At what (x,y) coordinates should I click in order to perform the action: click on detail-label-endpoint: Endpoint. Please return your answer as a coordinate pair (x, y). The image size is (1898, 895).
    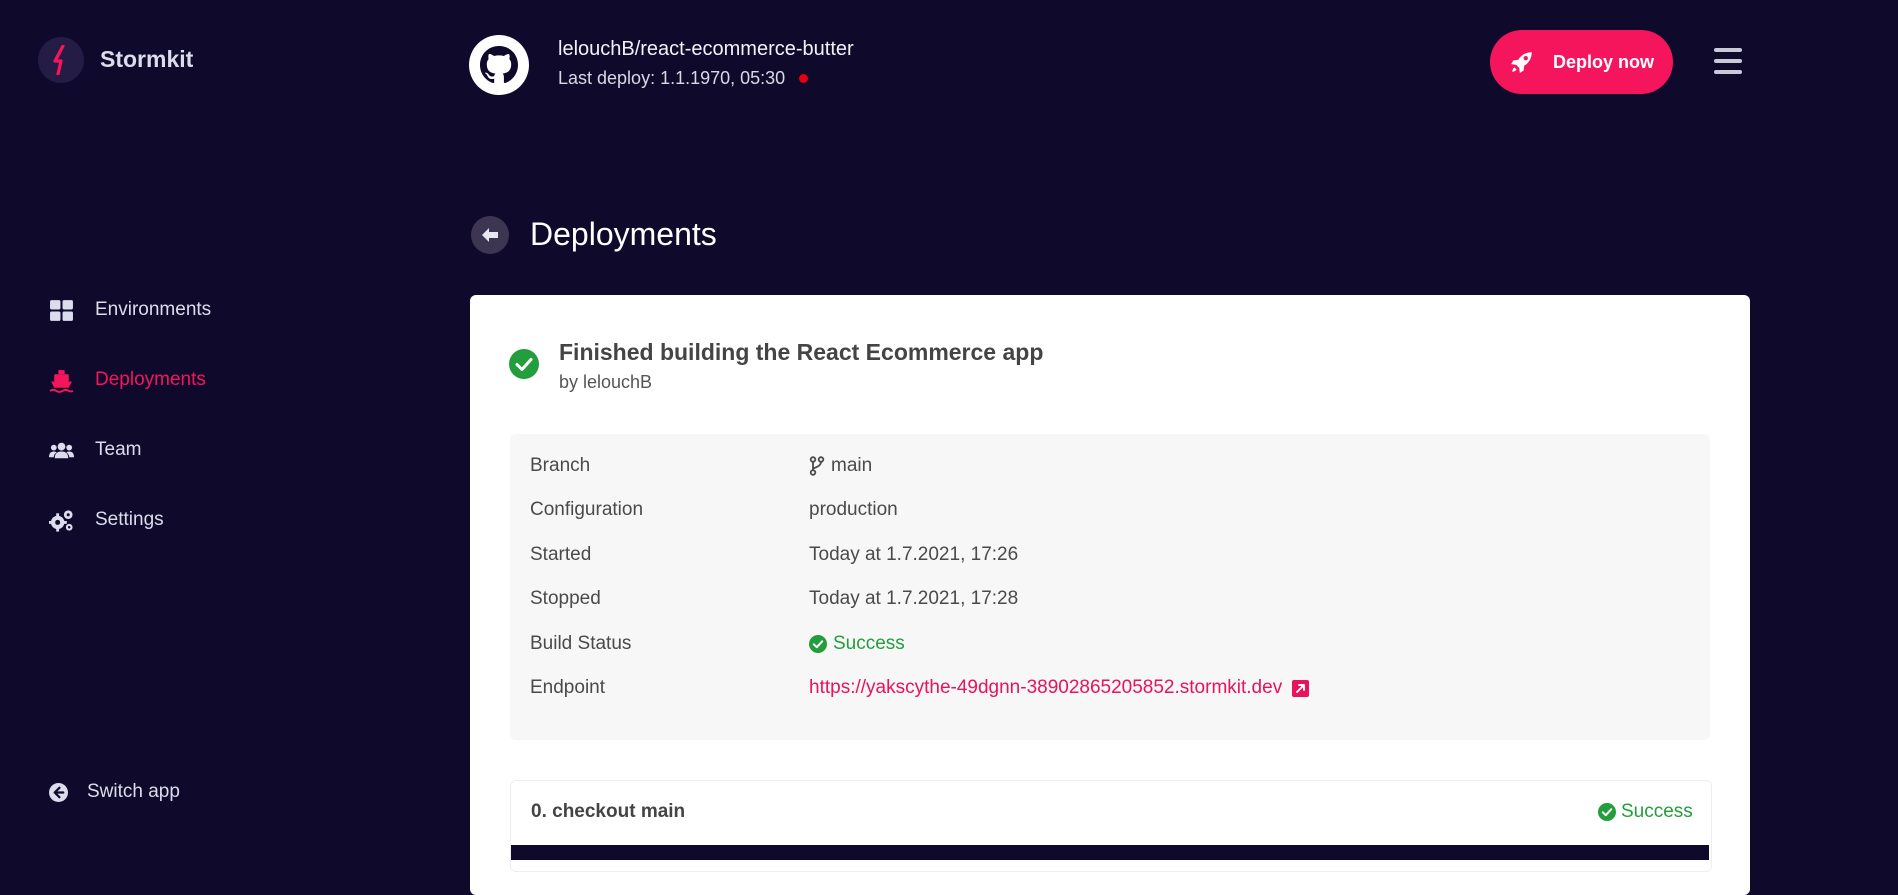
    Looking at the image, I should click on (568, 687).